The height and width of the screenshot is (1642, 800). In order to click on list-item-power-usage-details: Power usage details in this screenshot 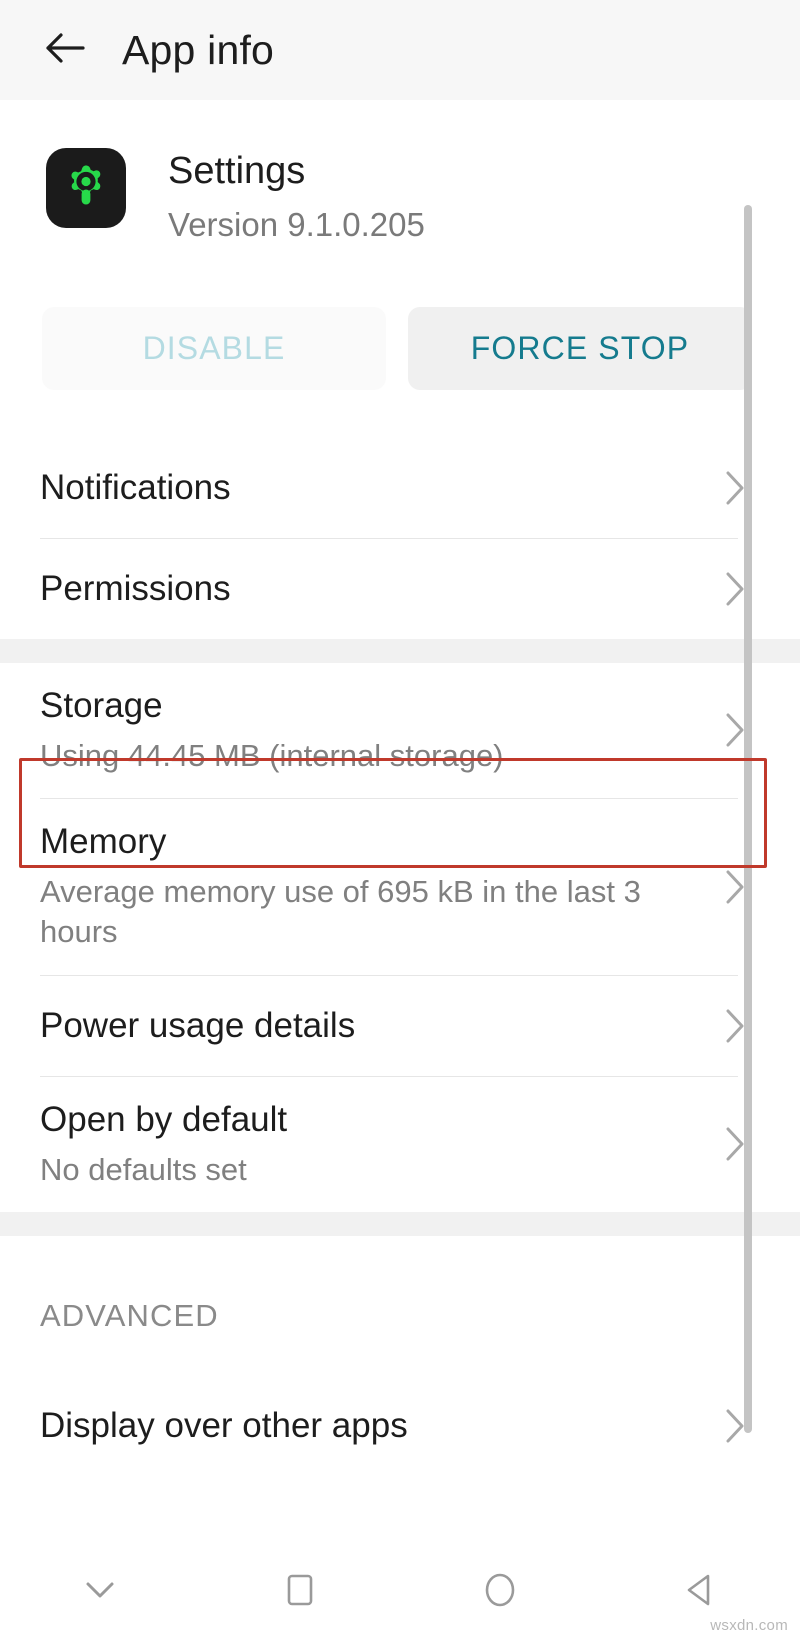, I will do `click(400, 1025)`.